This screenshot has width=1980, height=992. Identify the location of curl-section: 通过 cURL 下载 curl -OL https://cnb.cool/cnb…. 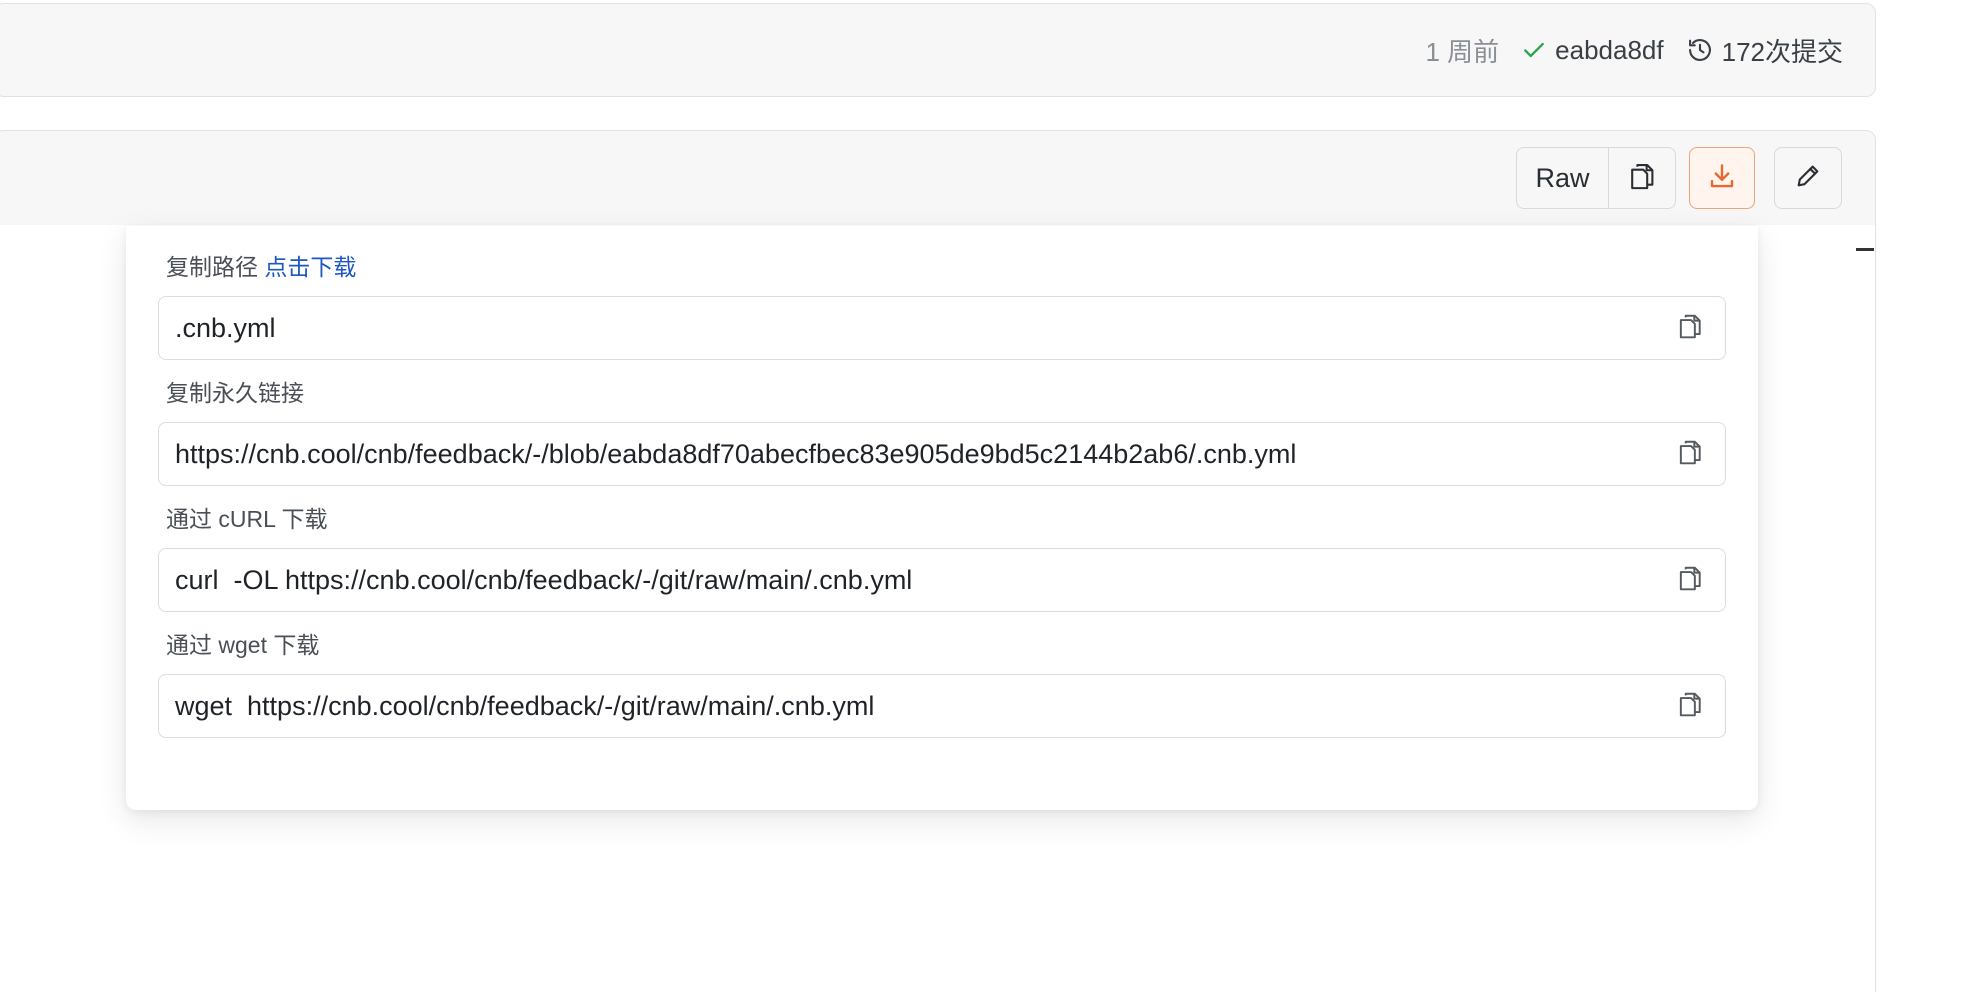
(942, 558).